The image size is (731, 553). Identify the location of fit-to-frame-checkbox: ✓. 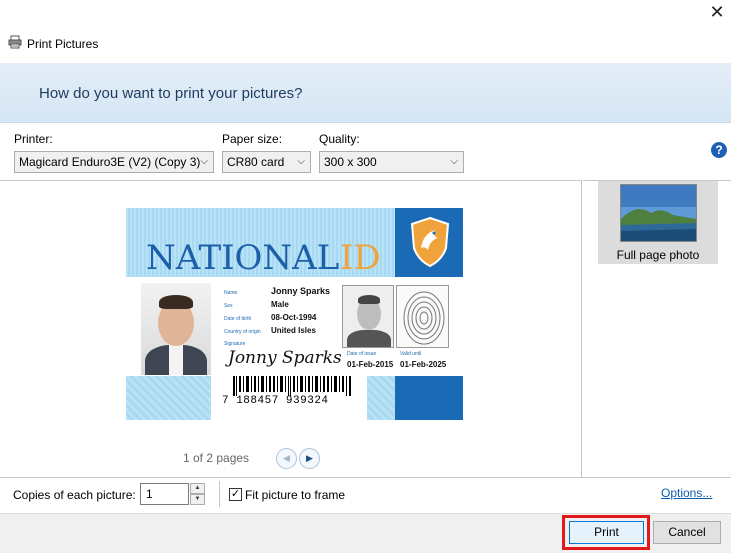
(235, 494).